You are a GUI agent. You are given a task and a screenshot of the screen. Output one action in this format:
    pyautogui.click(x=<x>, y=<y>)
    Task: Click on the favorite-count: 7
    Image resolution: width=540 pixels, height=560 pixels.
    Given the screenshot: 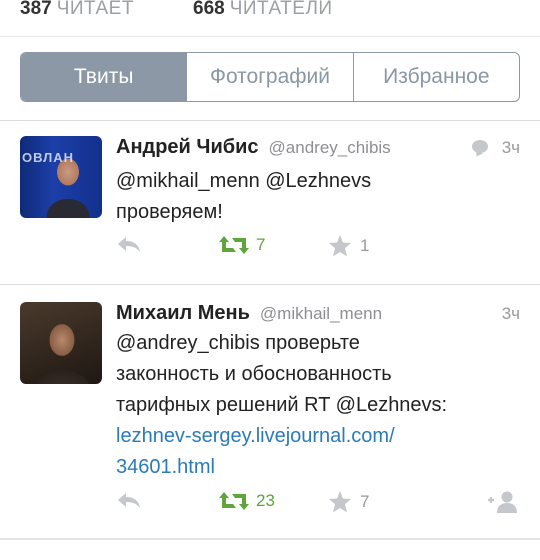 What is the action you would take?
    pyautogui.click(x=365, y=501)
    